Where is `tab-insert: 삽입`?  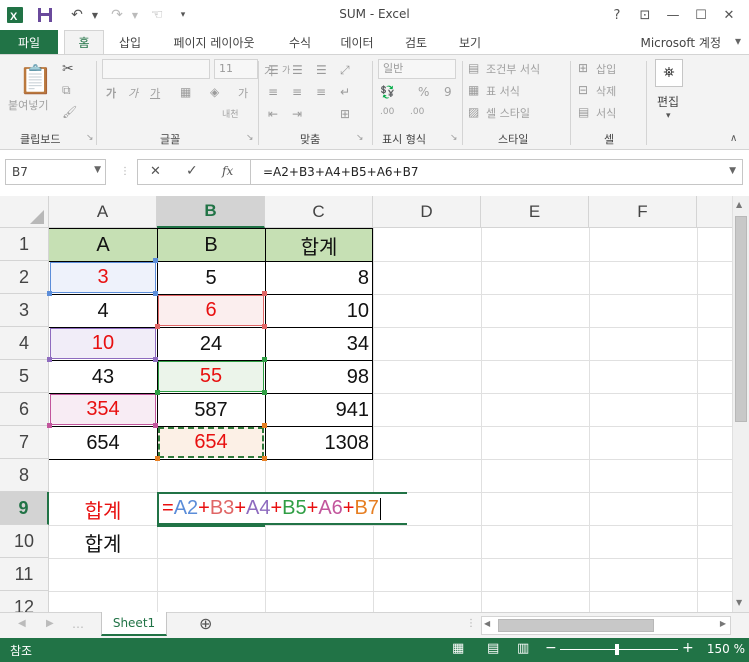 tab-insert: 삽입 is located at coordinates (130, 42).